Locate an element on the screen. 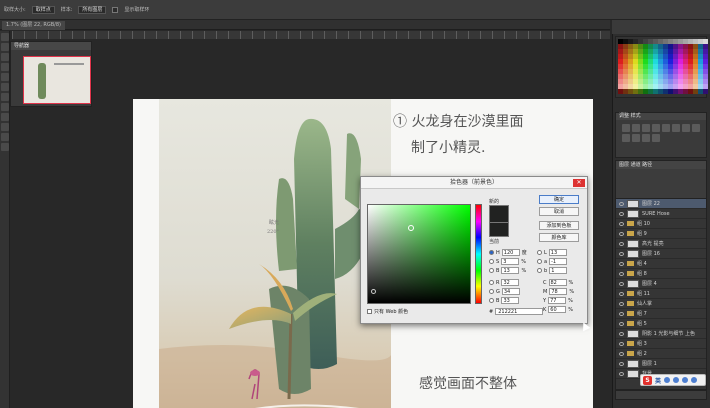  exposure-adjust-icon is located at coordinates (656, 128).